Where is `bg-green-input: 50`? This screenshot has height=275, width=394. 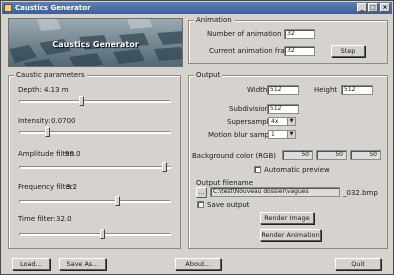
bg-green-input: 50 is located at coordinates (331, 155).